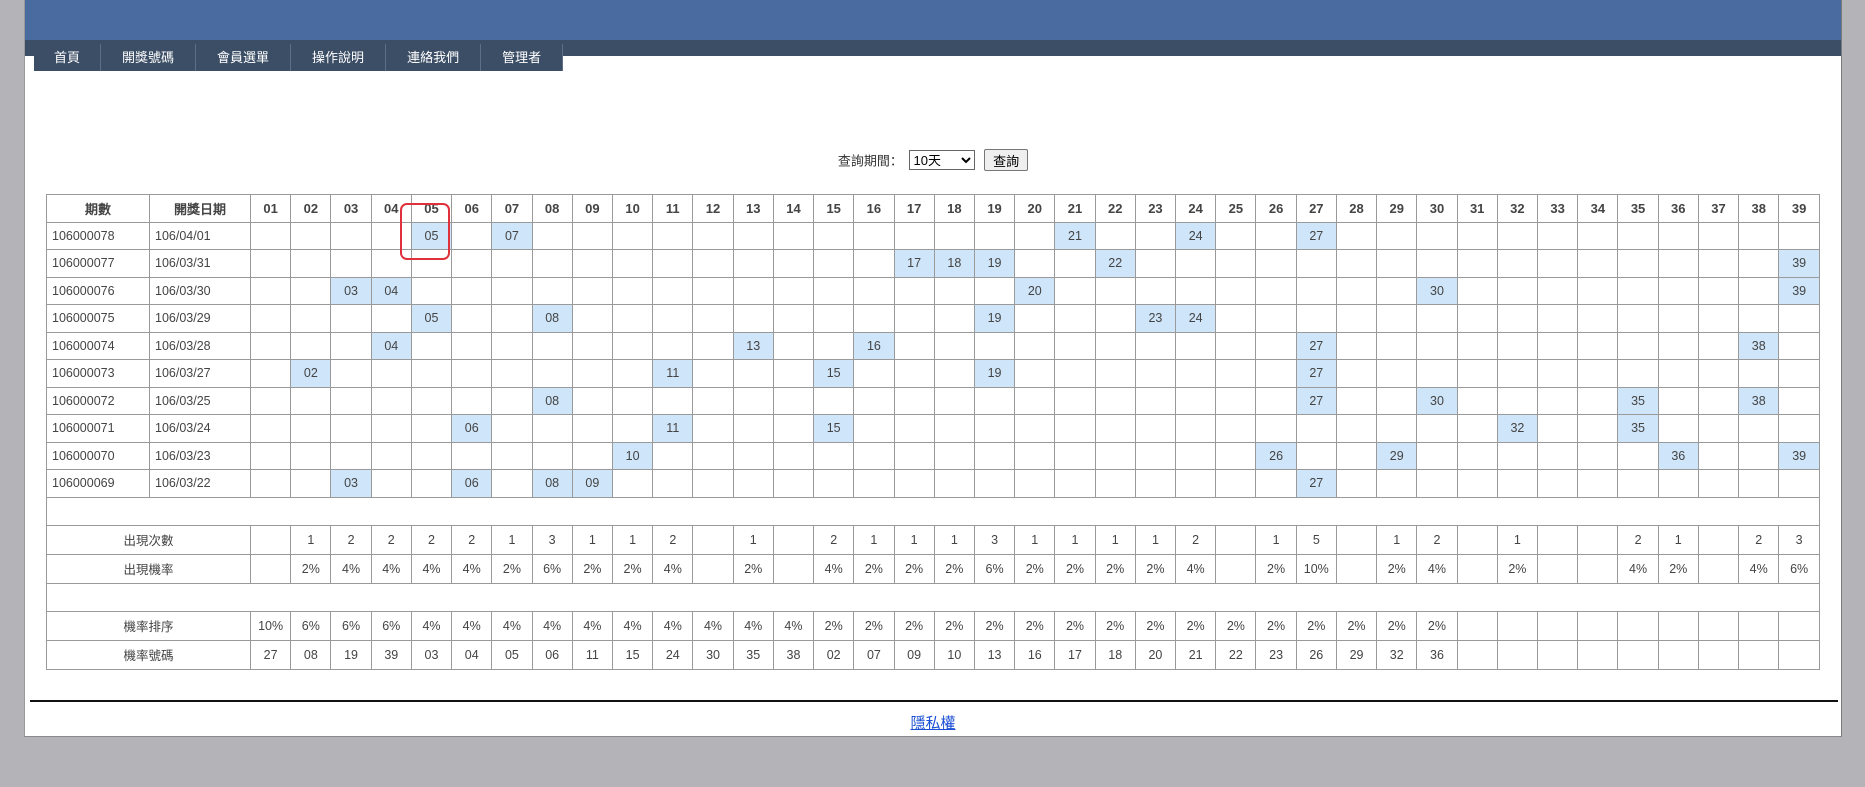 This screenshot has height=787, width=1865. What do you see at coordinates (244, 57) in the screenshot?
I see `nav-item: 會員選單` at bounding box center [244, 57].